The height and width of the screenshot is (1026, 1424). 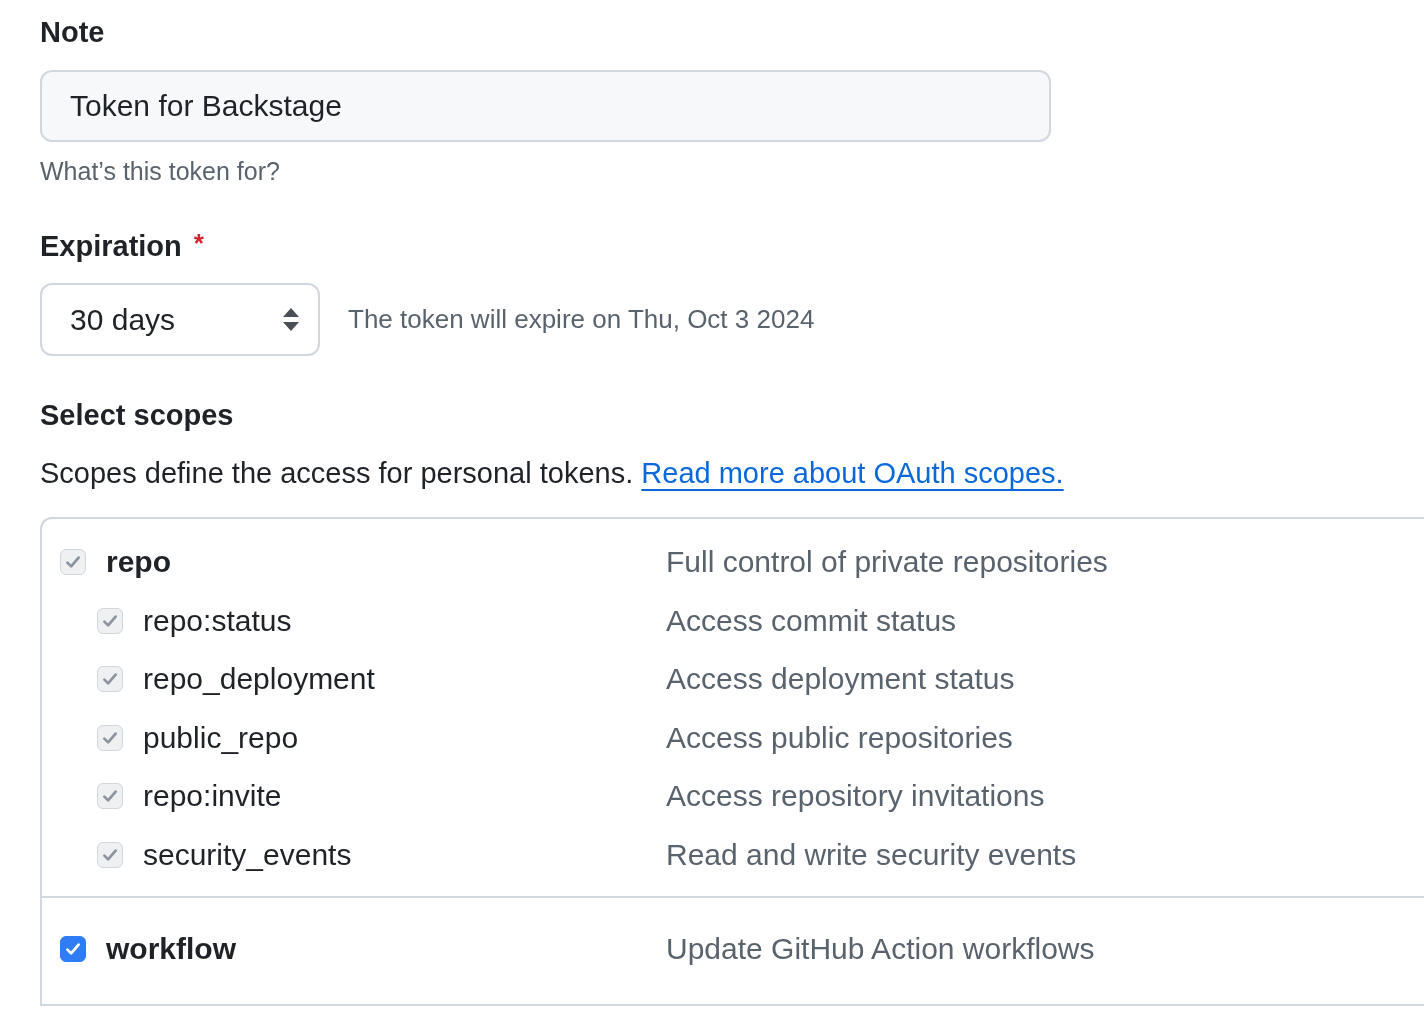 What do you see at coordinates (887, 562) in the screenshot?
I see `scope-description: Full control of private repositories` at bounding box center [887, 562].